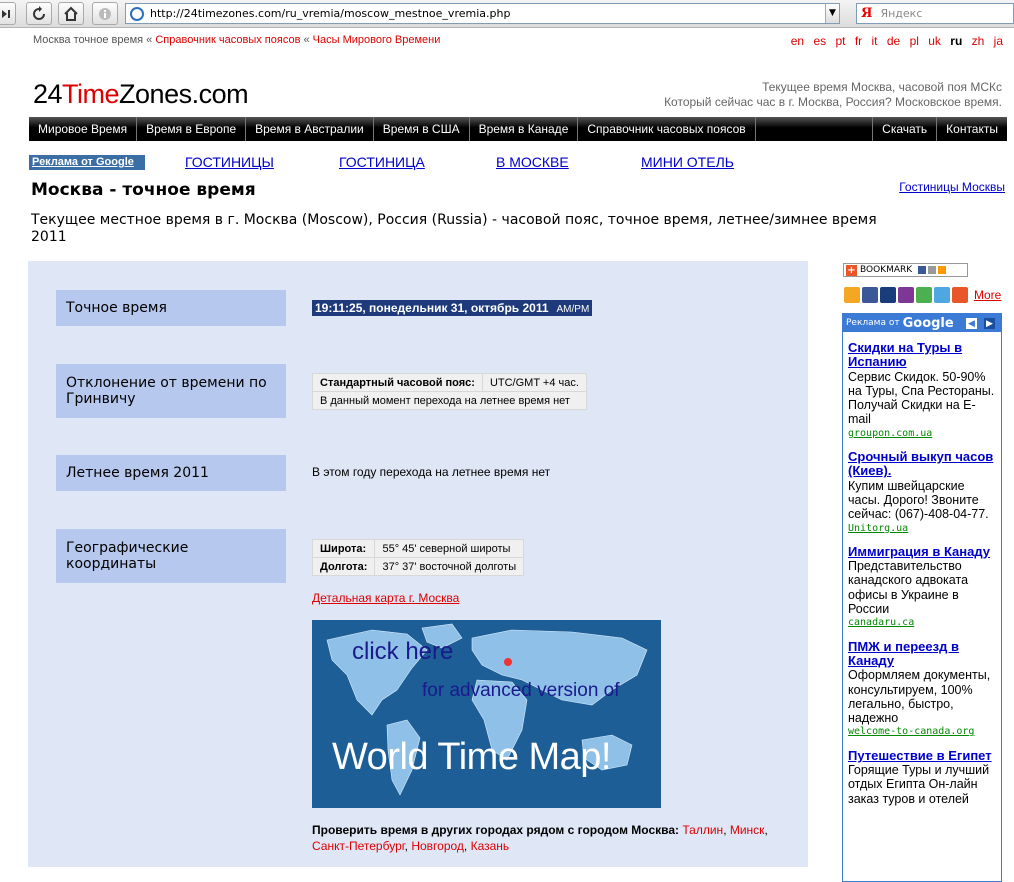  What do you see at coordinates (893, 41) in the screenshot?
I see `lang-de: de` at bounding box center [893, 41].